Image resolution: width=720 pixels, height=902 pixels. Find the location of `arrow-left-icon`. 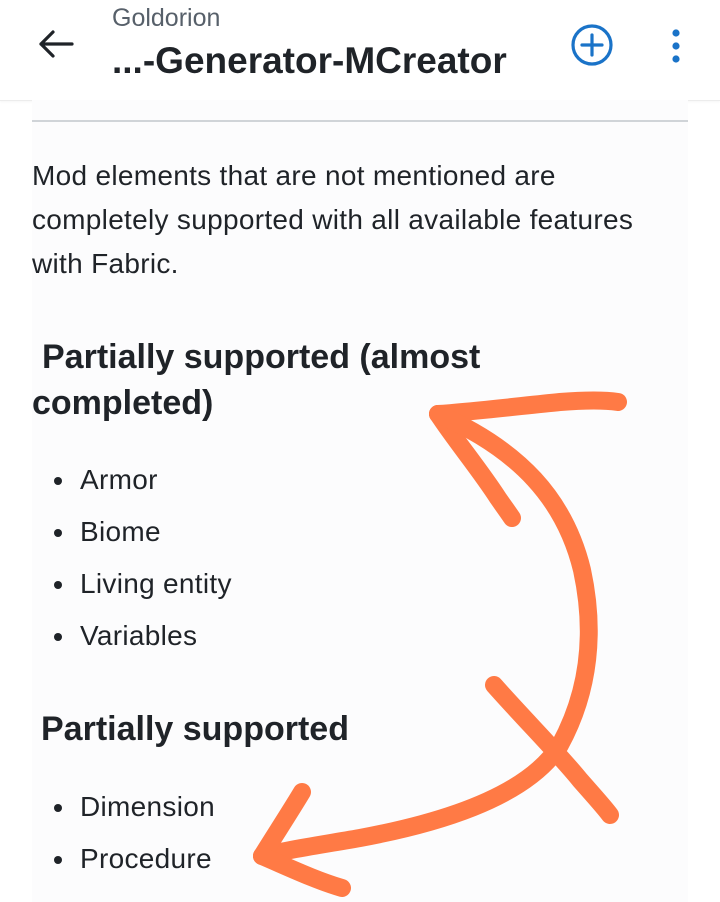

arrow-left-icon is located at coordinates (56, 44).